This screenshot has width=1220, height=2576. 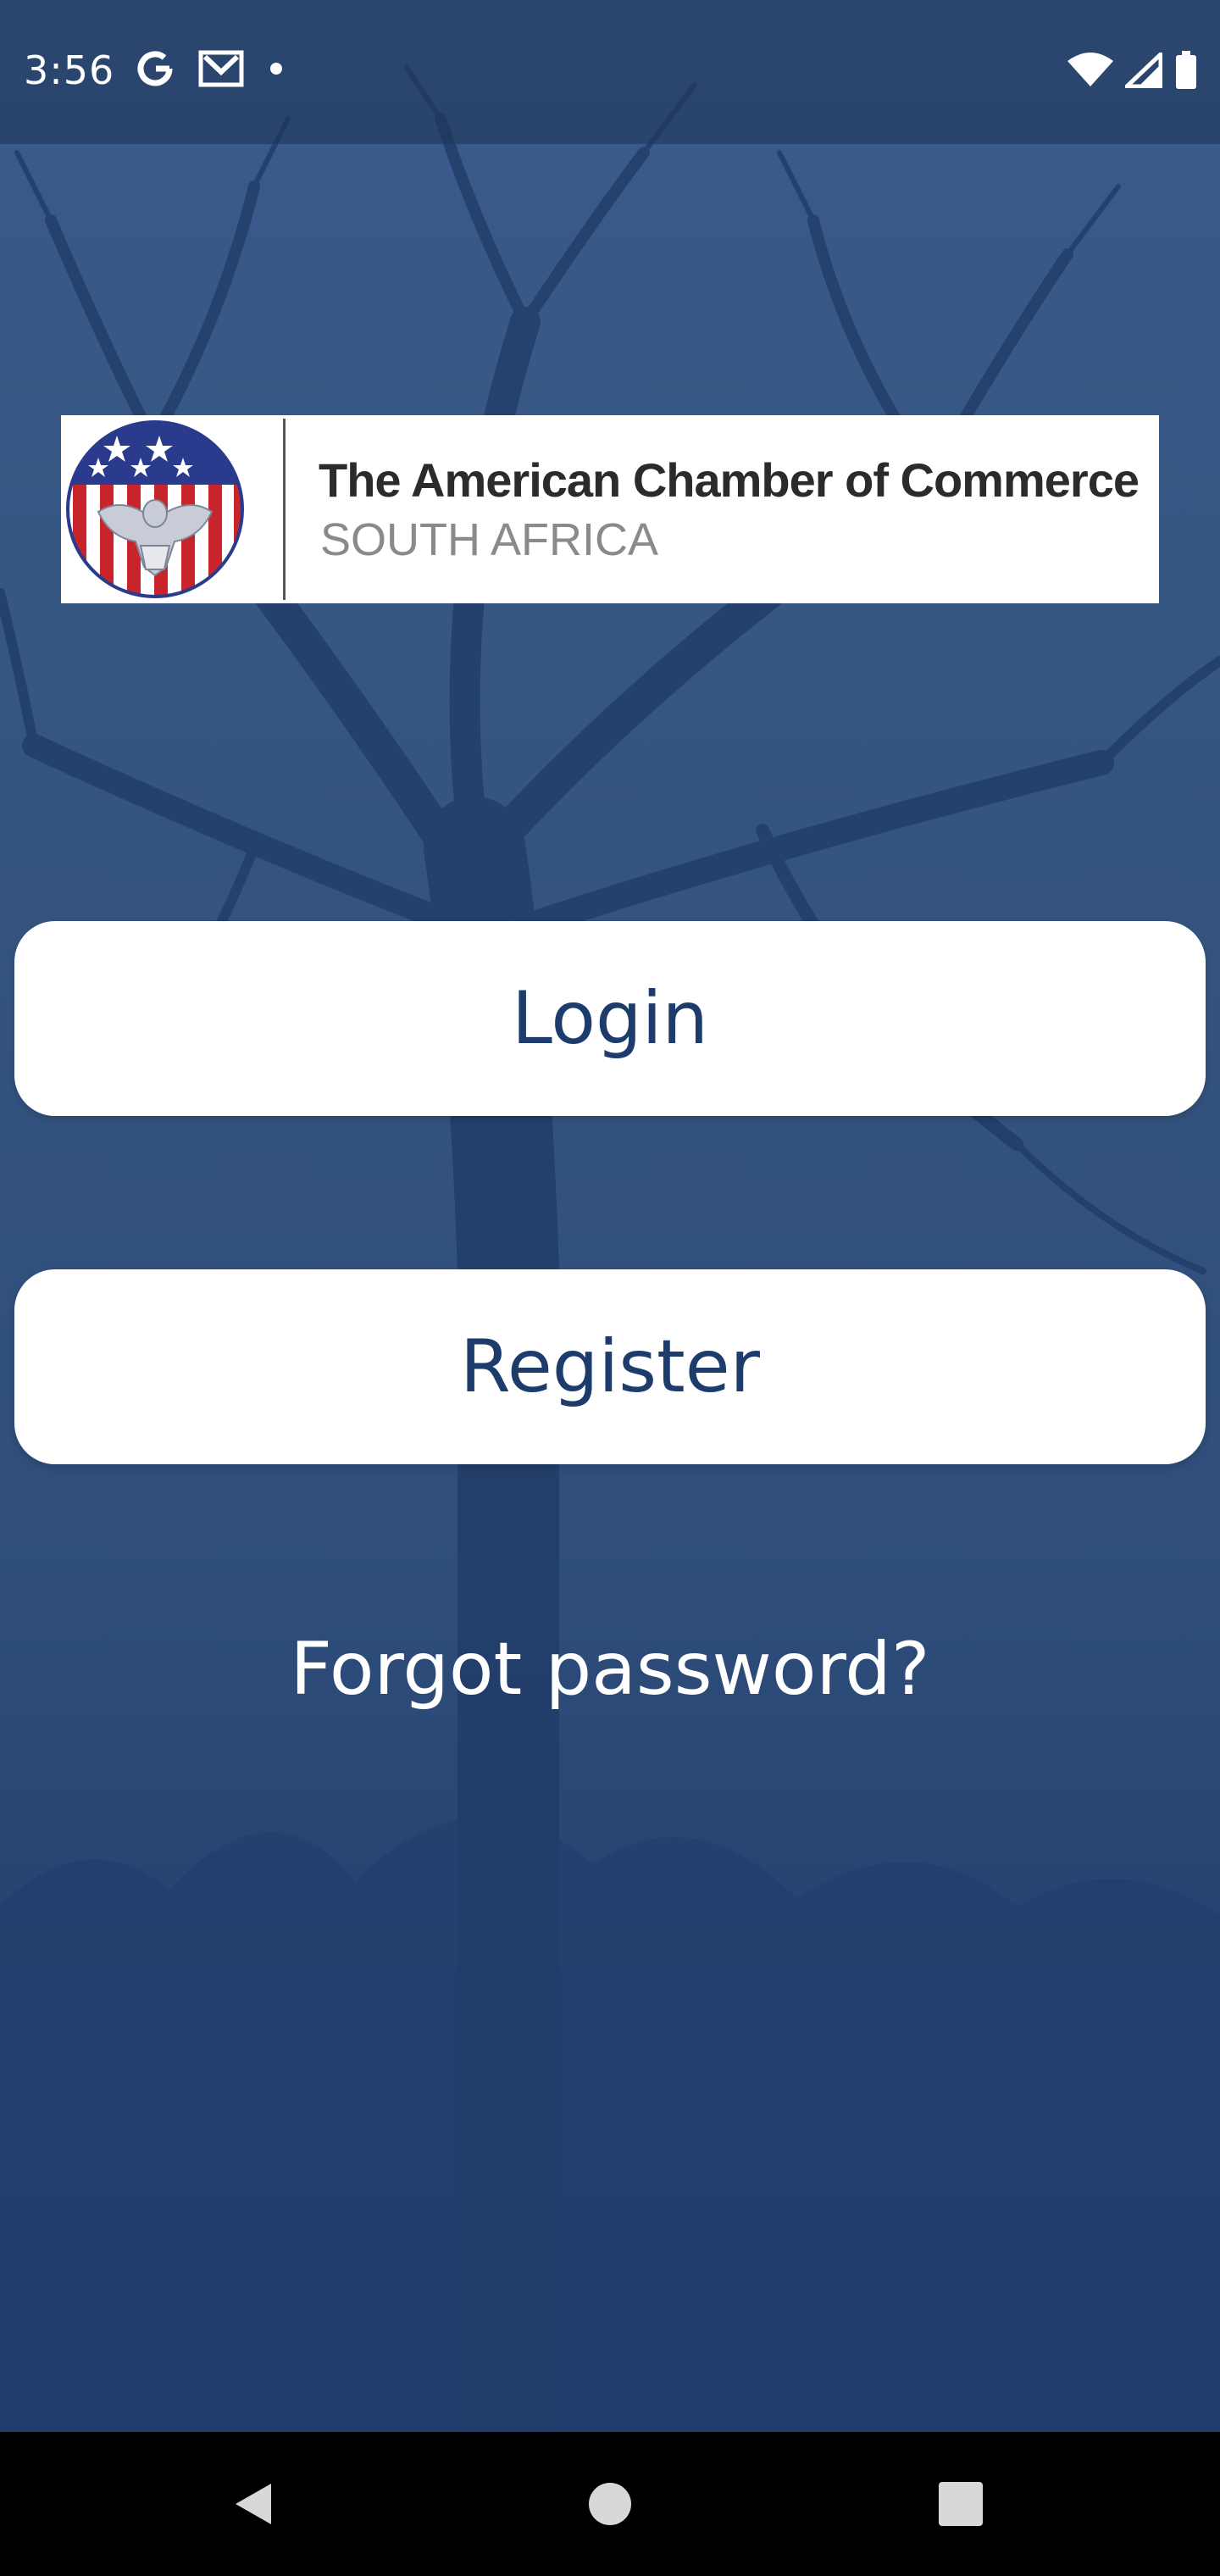 I want to click on home-icon, so click(x=610, y=2504).